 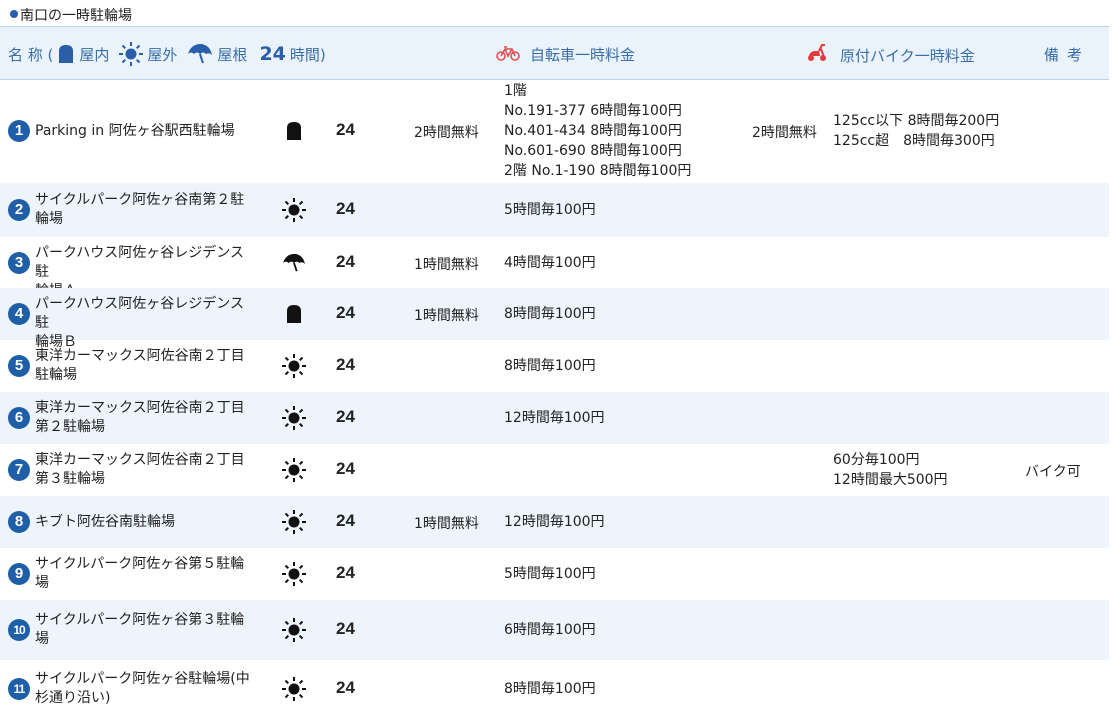 I want to click on header-bike-fee: 自転車一時料金, so click(x=565, y=54).